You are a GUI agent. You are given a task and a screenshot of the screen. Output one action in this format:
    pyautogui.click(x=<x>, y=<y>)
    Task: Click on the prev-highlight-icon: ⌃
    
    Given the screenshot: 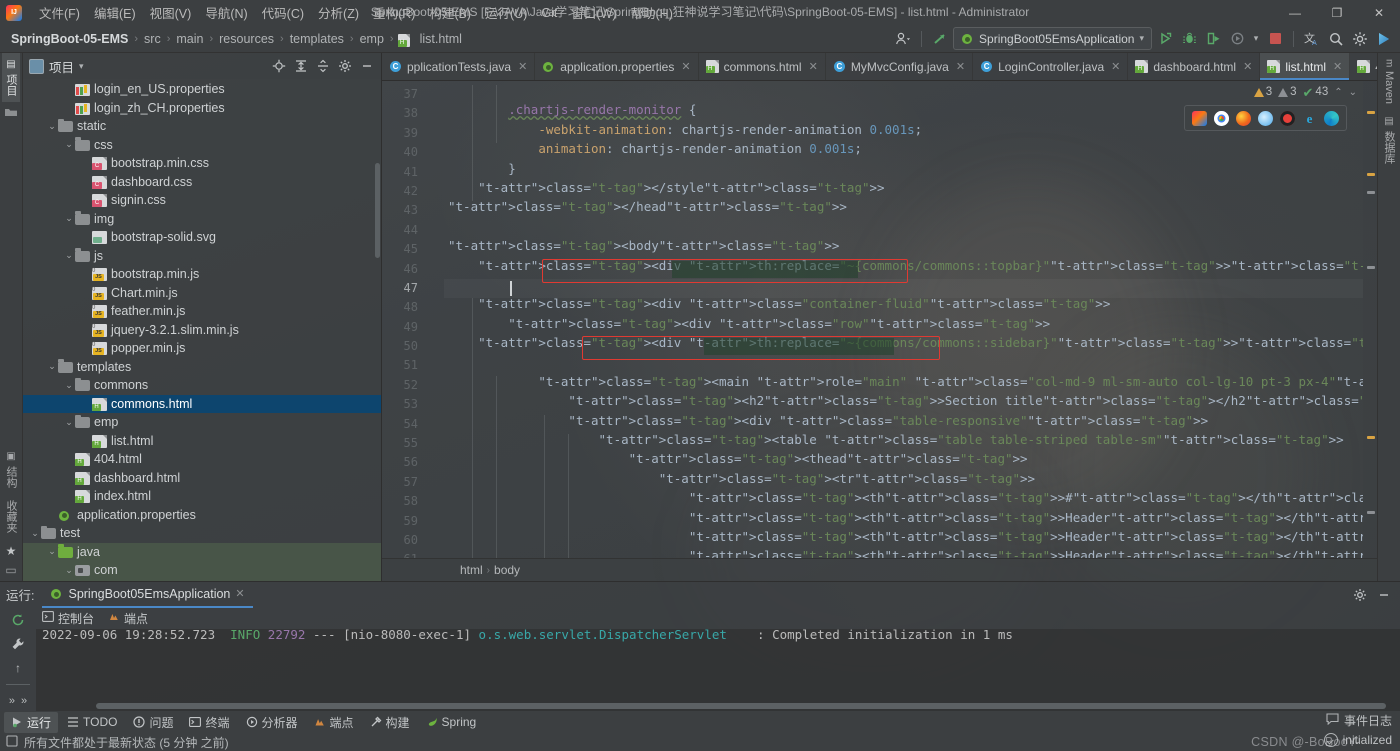 What is the action you would take?
    pyautogui.click(x=1338, y=92)
    